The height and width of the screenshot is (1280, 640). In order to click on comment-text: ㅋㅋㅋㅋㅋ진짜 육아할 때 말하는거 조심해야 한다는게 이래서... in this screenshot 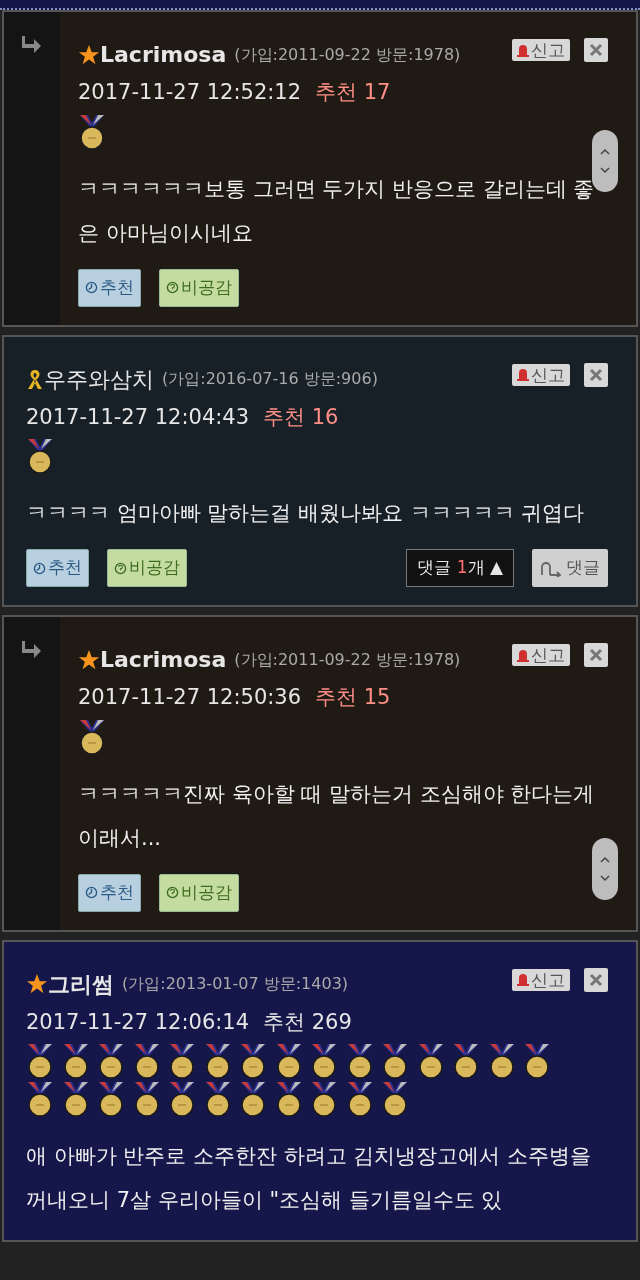, I will do `click(337, 816)`.